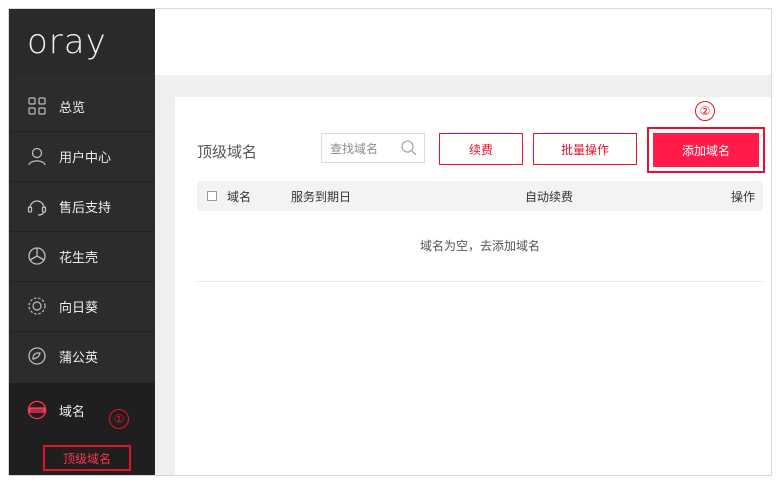  Describe the element at coordinates (705, 111) in the screenshot. I see `annotation-marker-2: ②` at that location.